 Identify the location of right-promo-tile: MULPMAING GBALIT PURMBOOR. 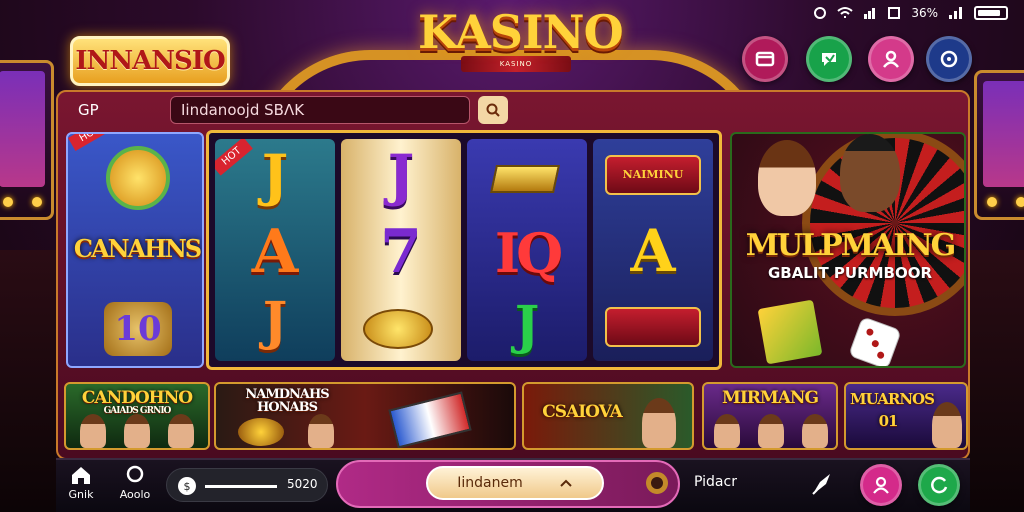
(848, 250).